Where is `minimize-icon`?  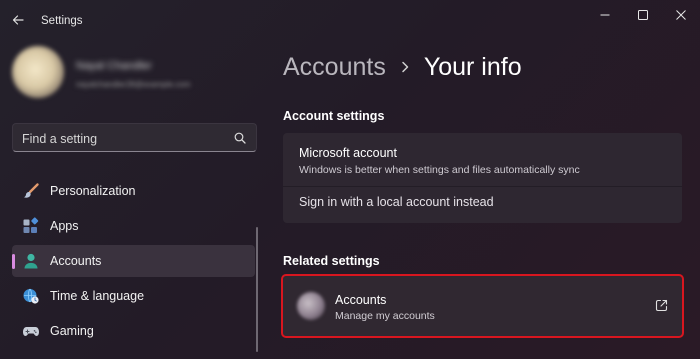 minimize-icon is located at coordinates (605, 15).